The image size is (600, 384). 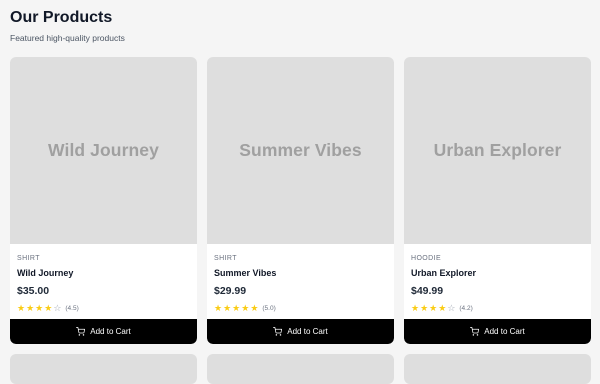 I want to click on product-image-text: Wild Journey, so click(x=103, y=150).